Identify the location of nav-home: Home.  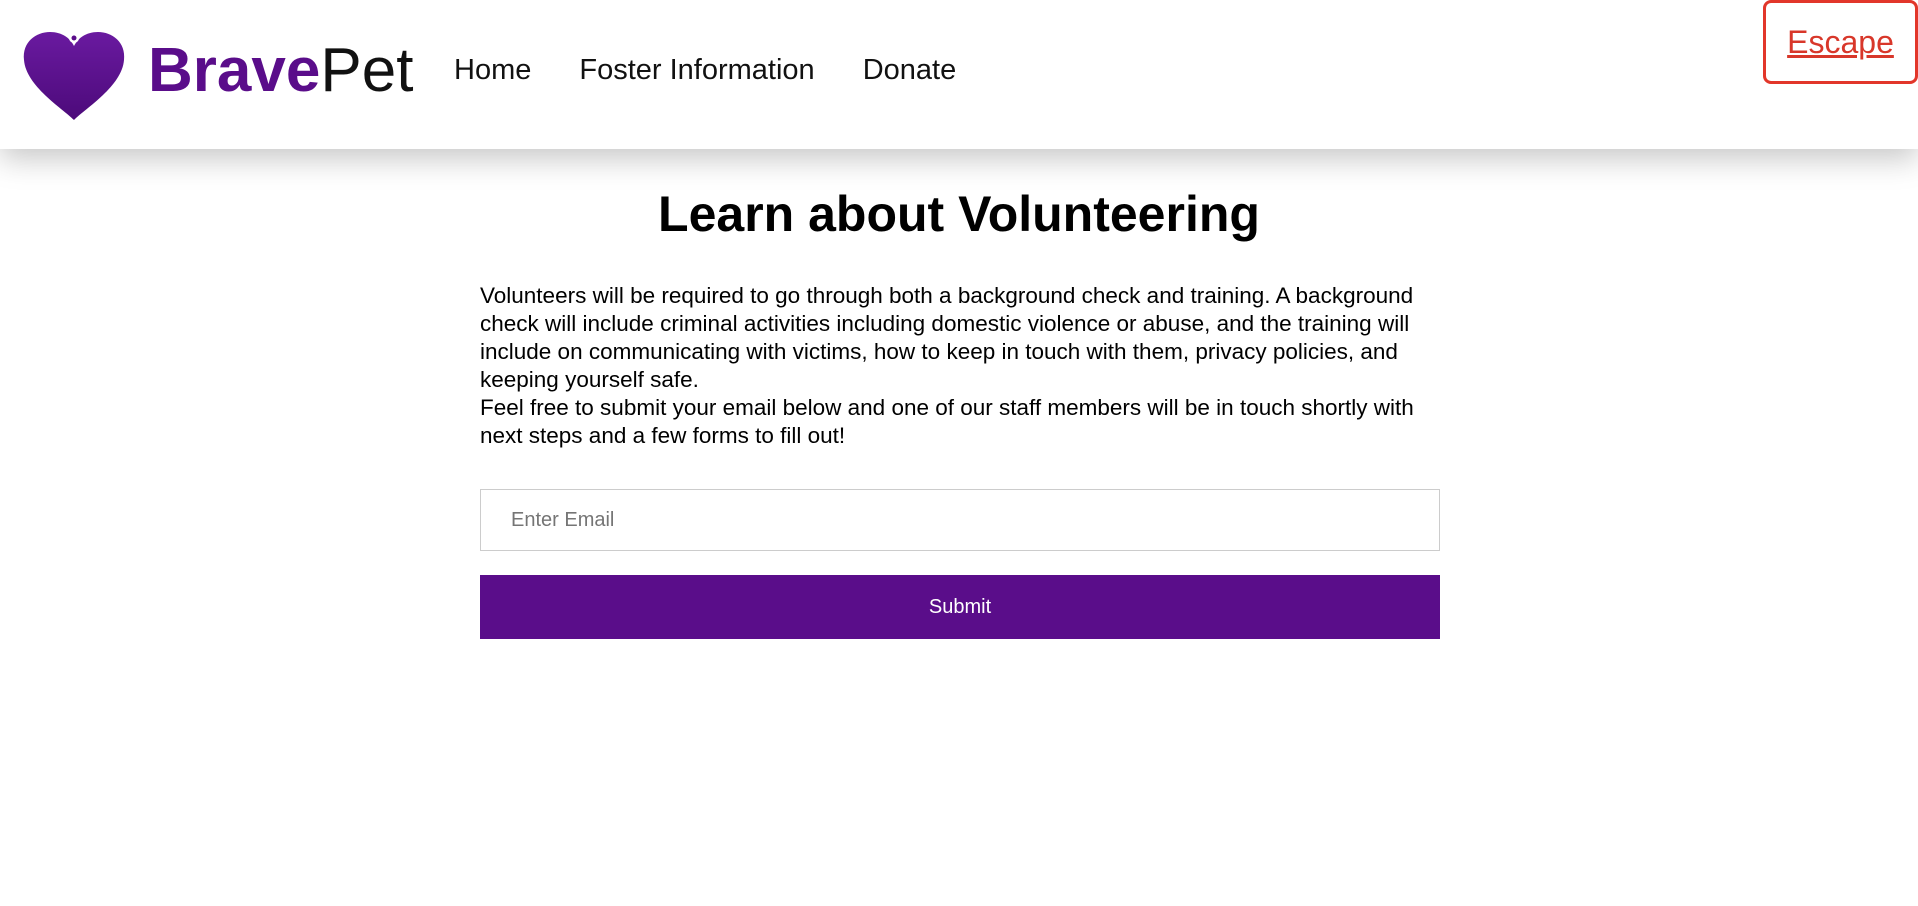
(492, 70).